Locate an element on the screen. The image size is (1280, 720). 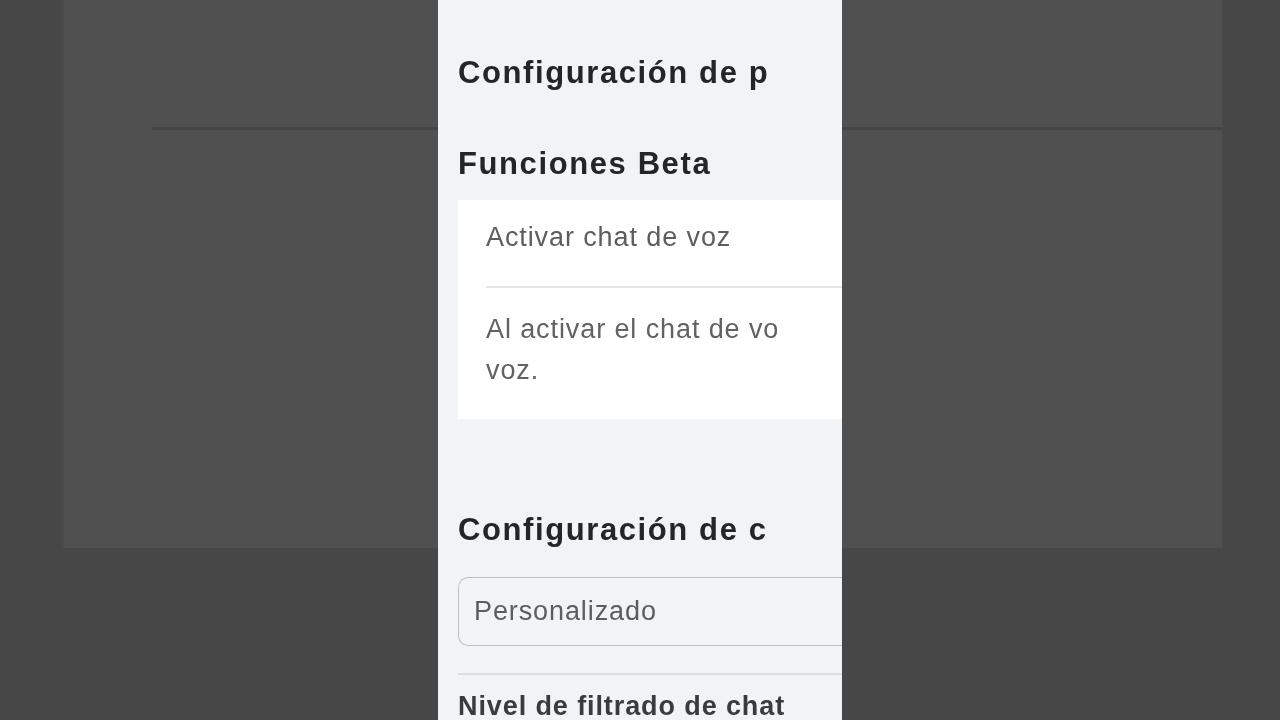
section-heading: Configuración de p is located at coordinates (614, 73).